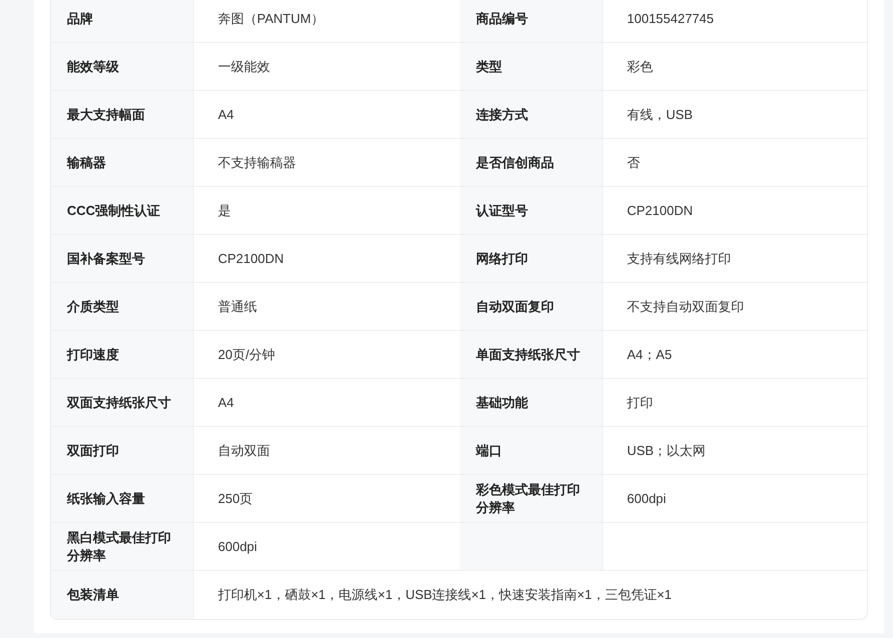  Describe the element at coordinates (502, 403) in the screenshot. I see `spec-label: 基础功能` at that location.